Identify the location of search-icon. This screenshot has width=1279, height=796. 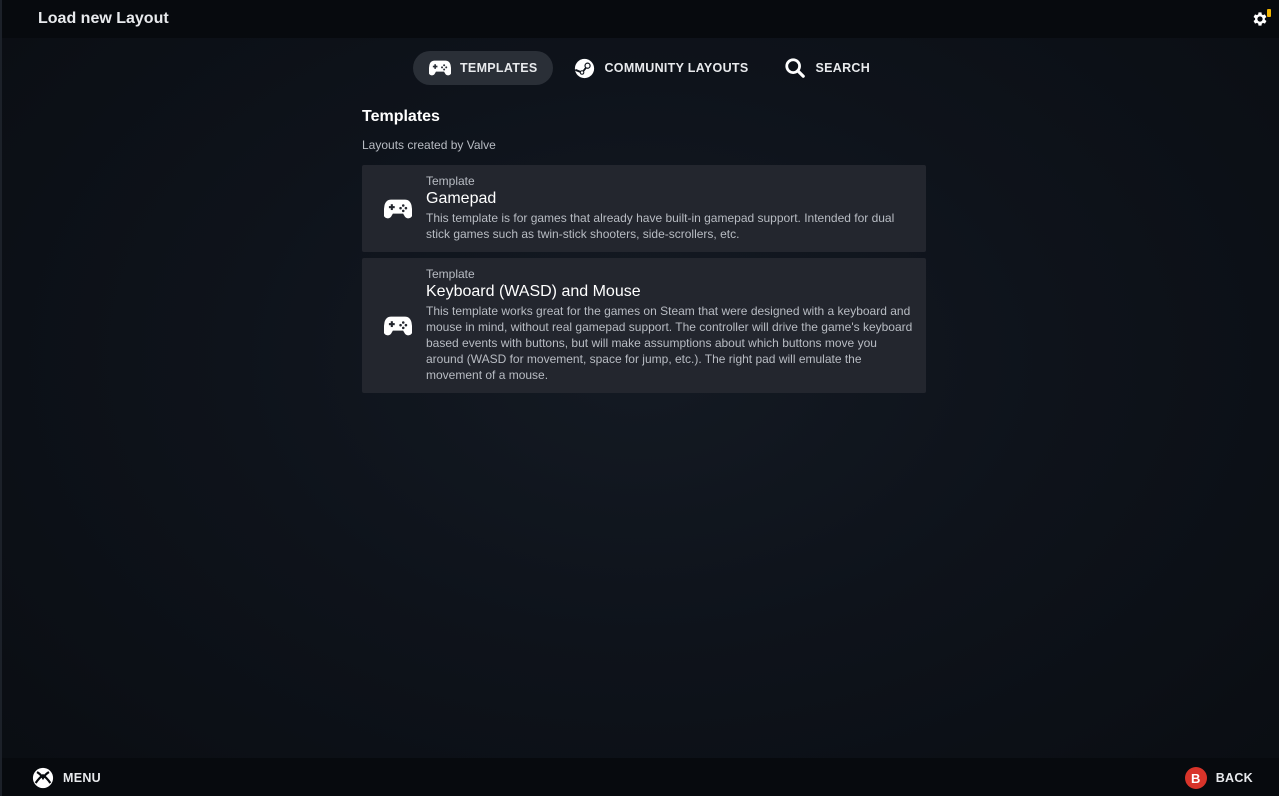
(795, 68).